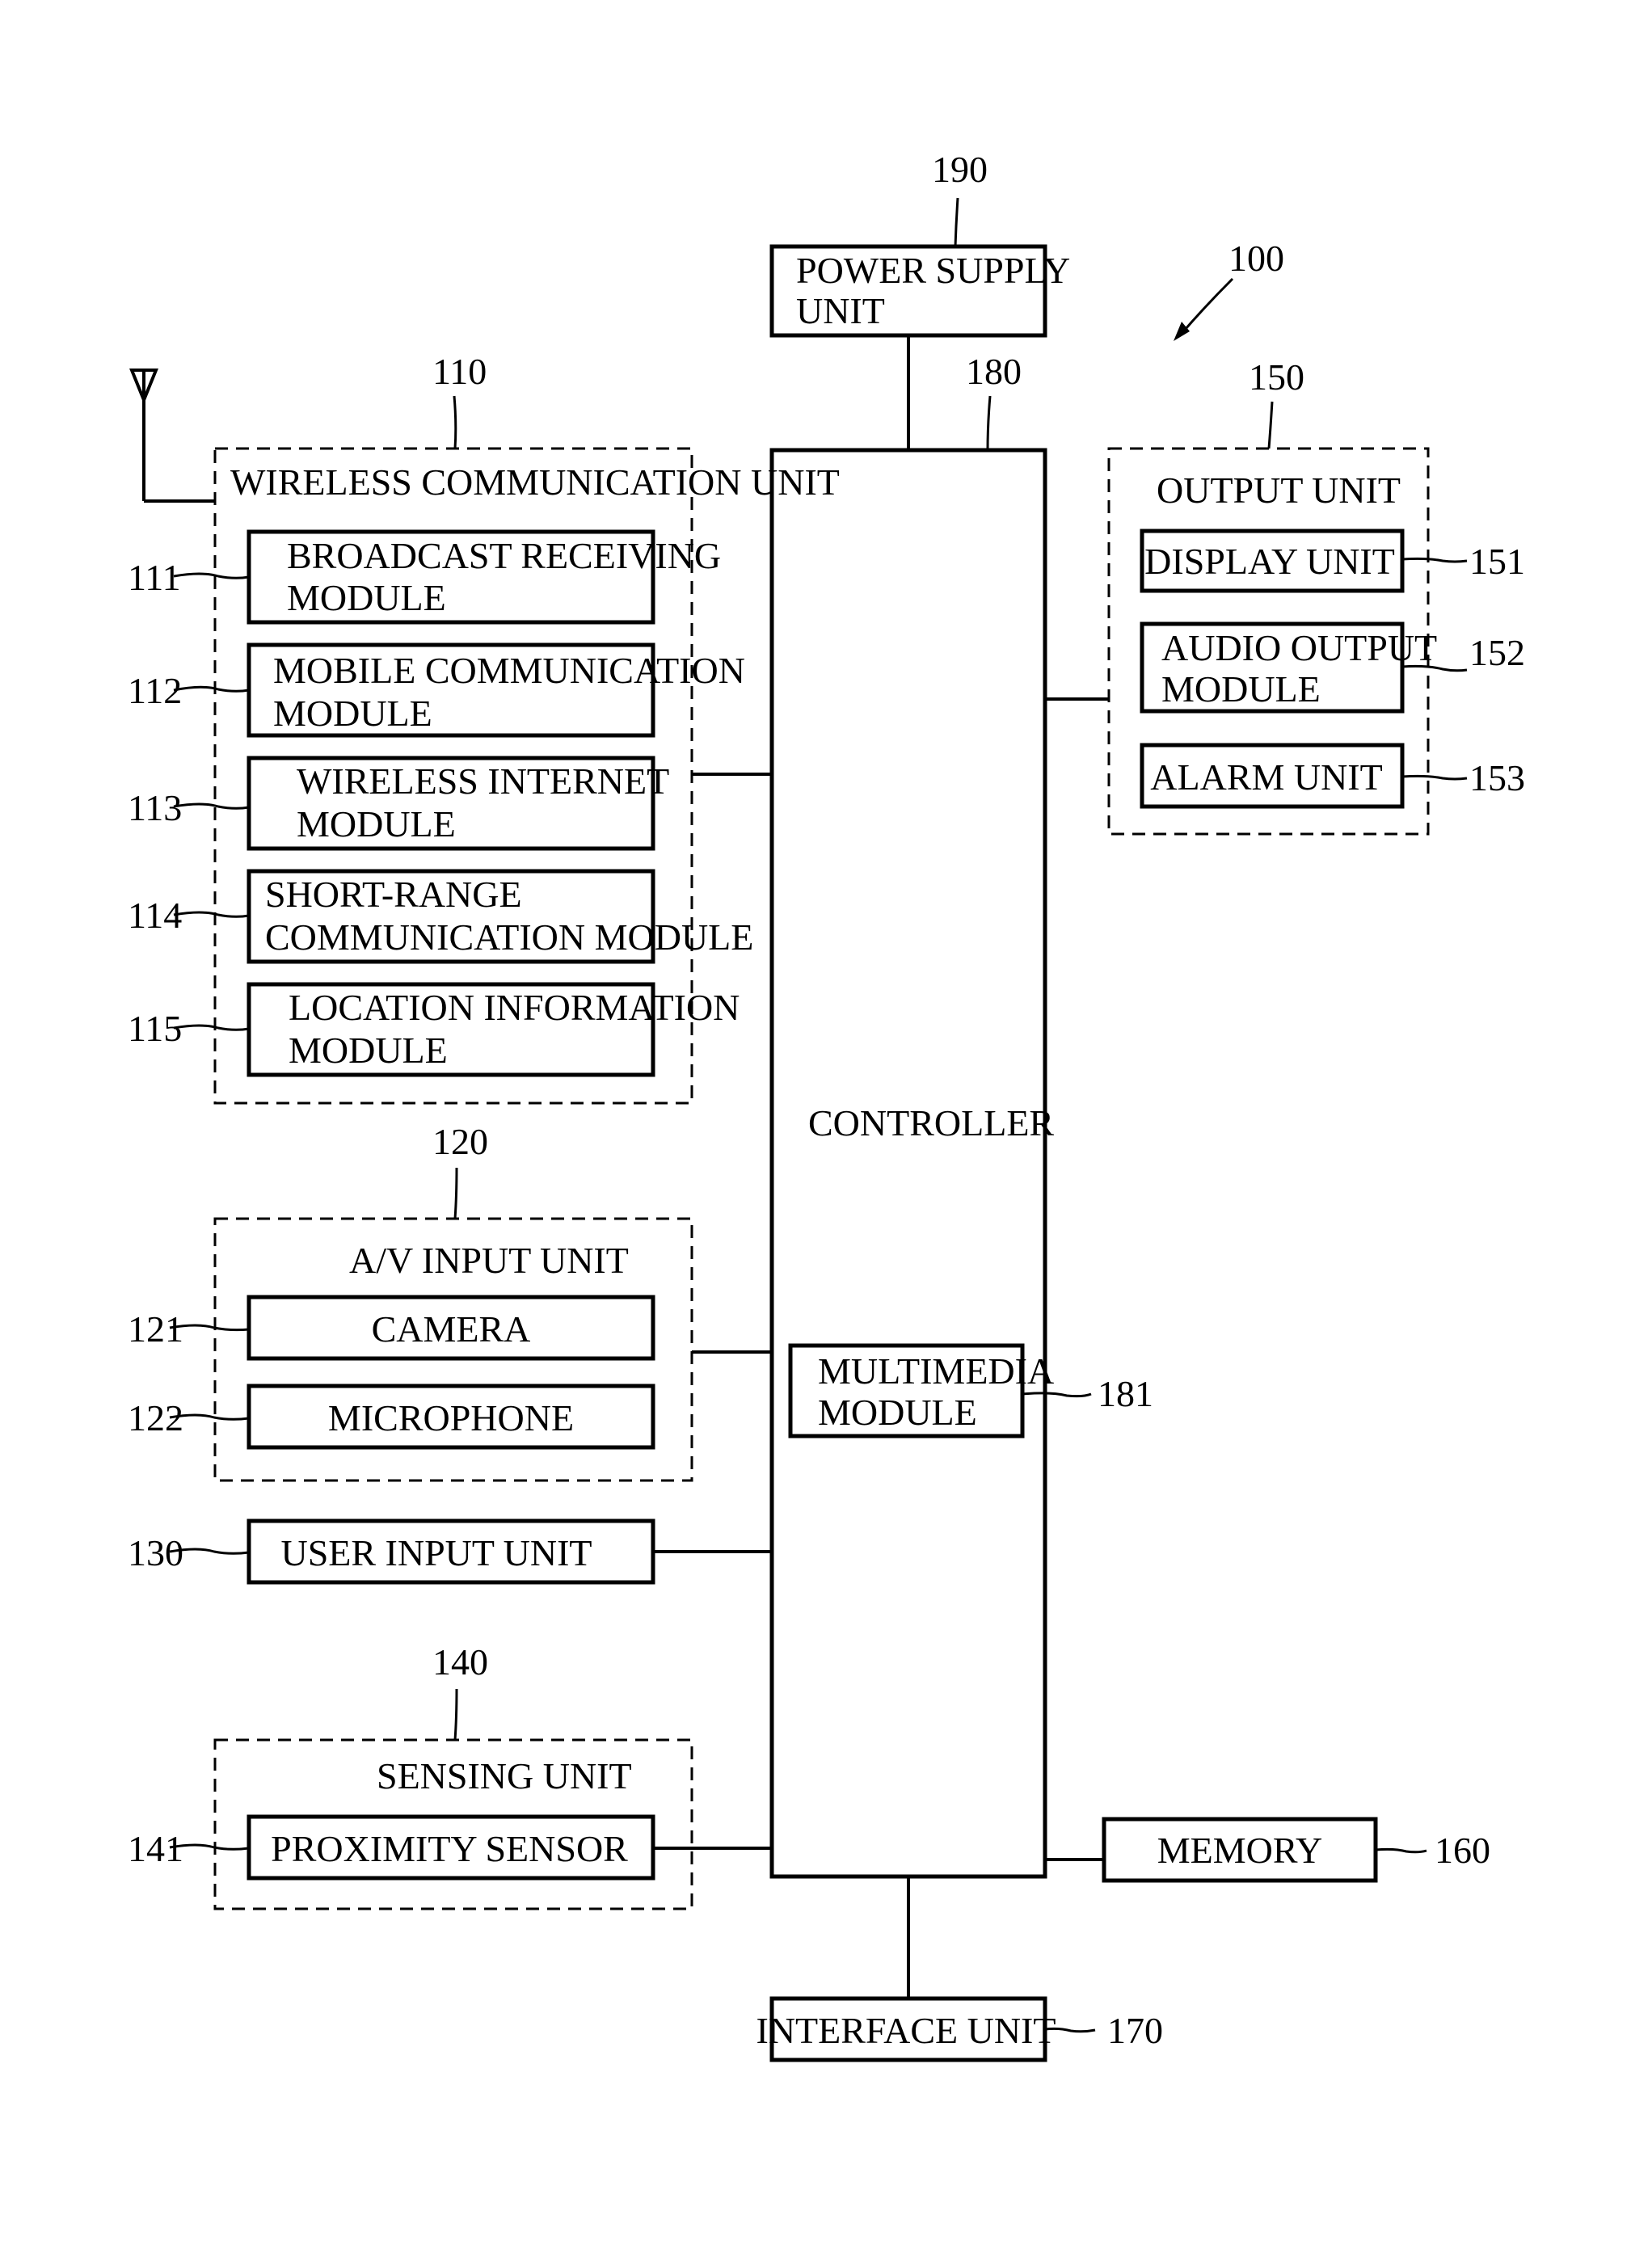 This screenshot has width=1652, height=2245. Describe the element at coordinates (936, 1371) in the screenshot. I see `multimedia-label-line1: MULTIMEDIA` at that location.